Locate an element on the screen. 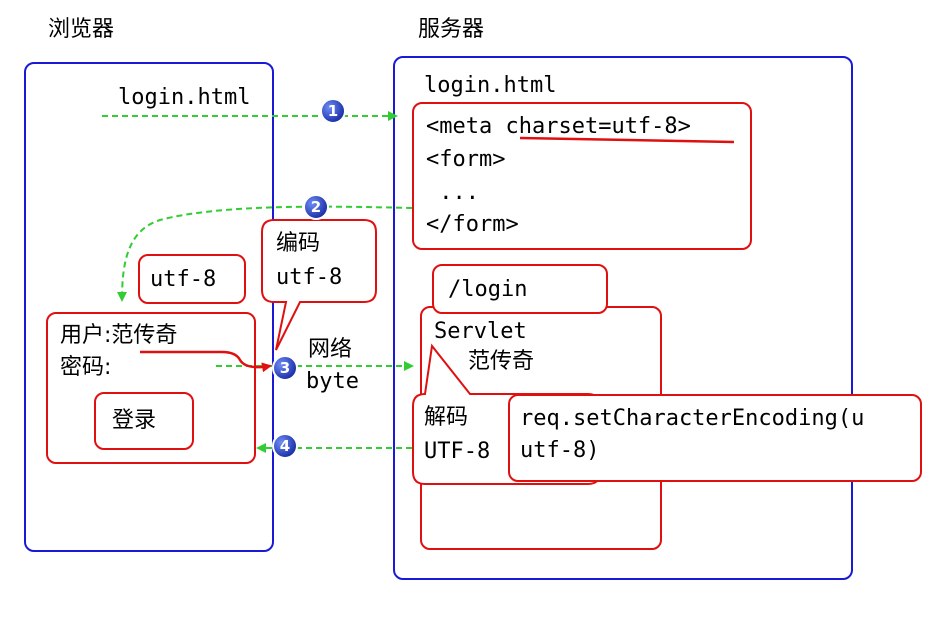 This screenshot has height=617, width=949. step-1-marker: 1 is located at coordinates (333, 111).